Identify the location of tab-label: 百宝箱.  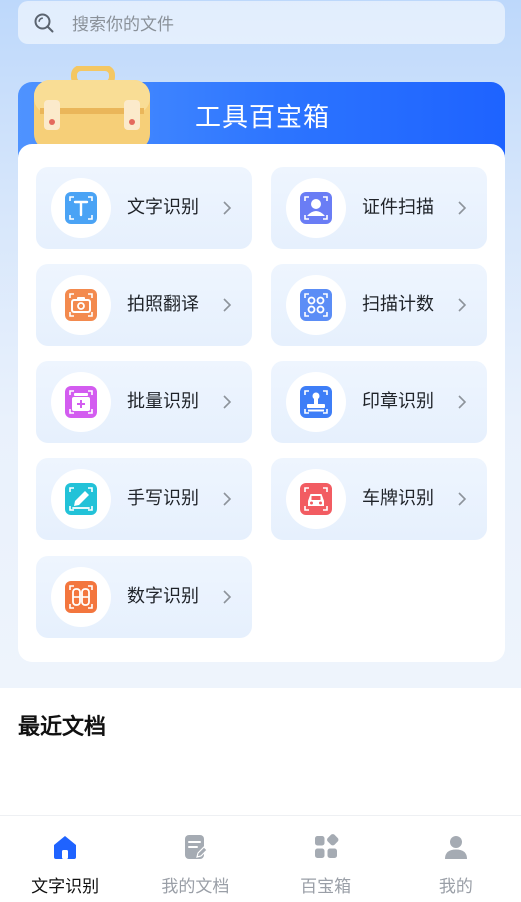
(326, 887).